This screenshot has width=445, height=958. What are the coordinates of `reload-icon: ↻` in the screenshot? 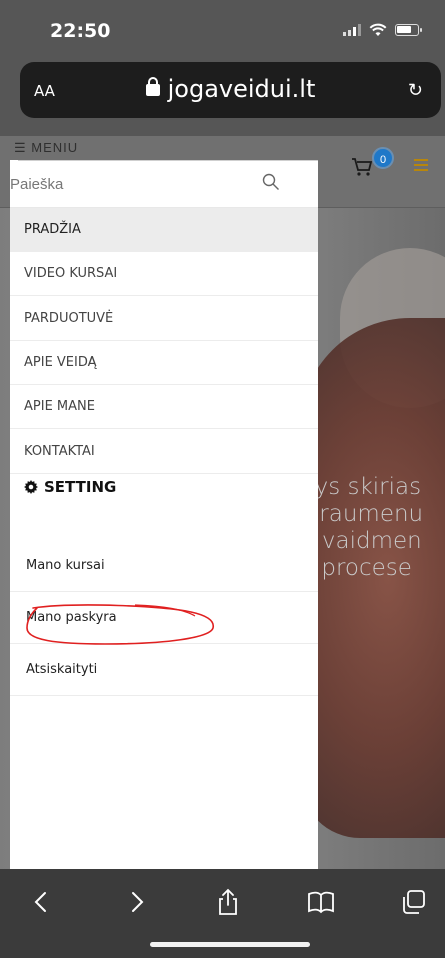 It's located at (415, 90).